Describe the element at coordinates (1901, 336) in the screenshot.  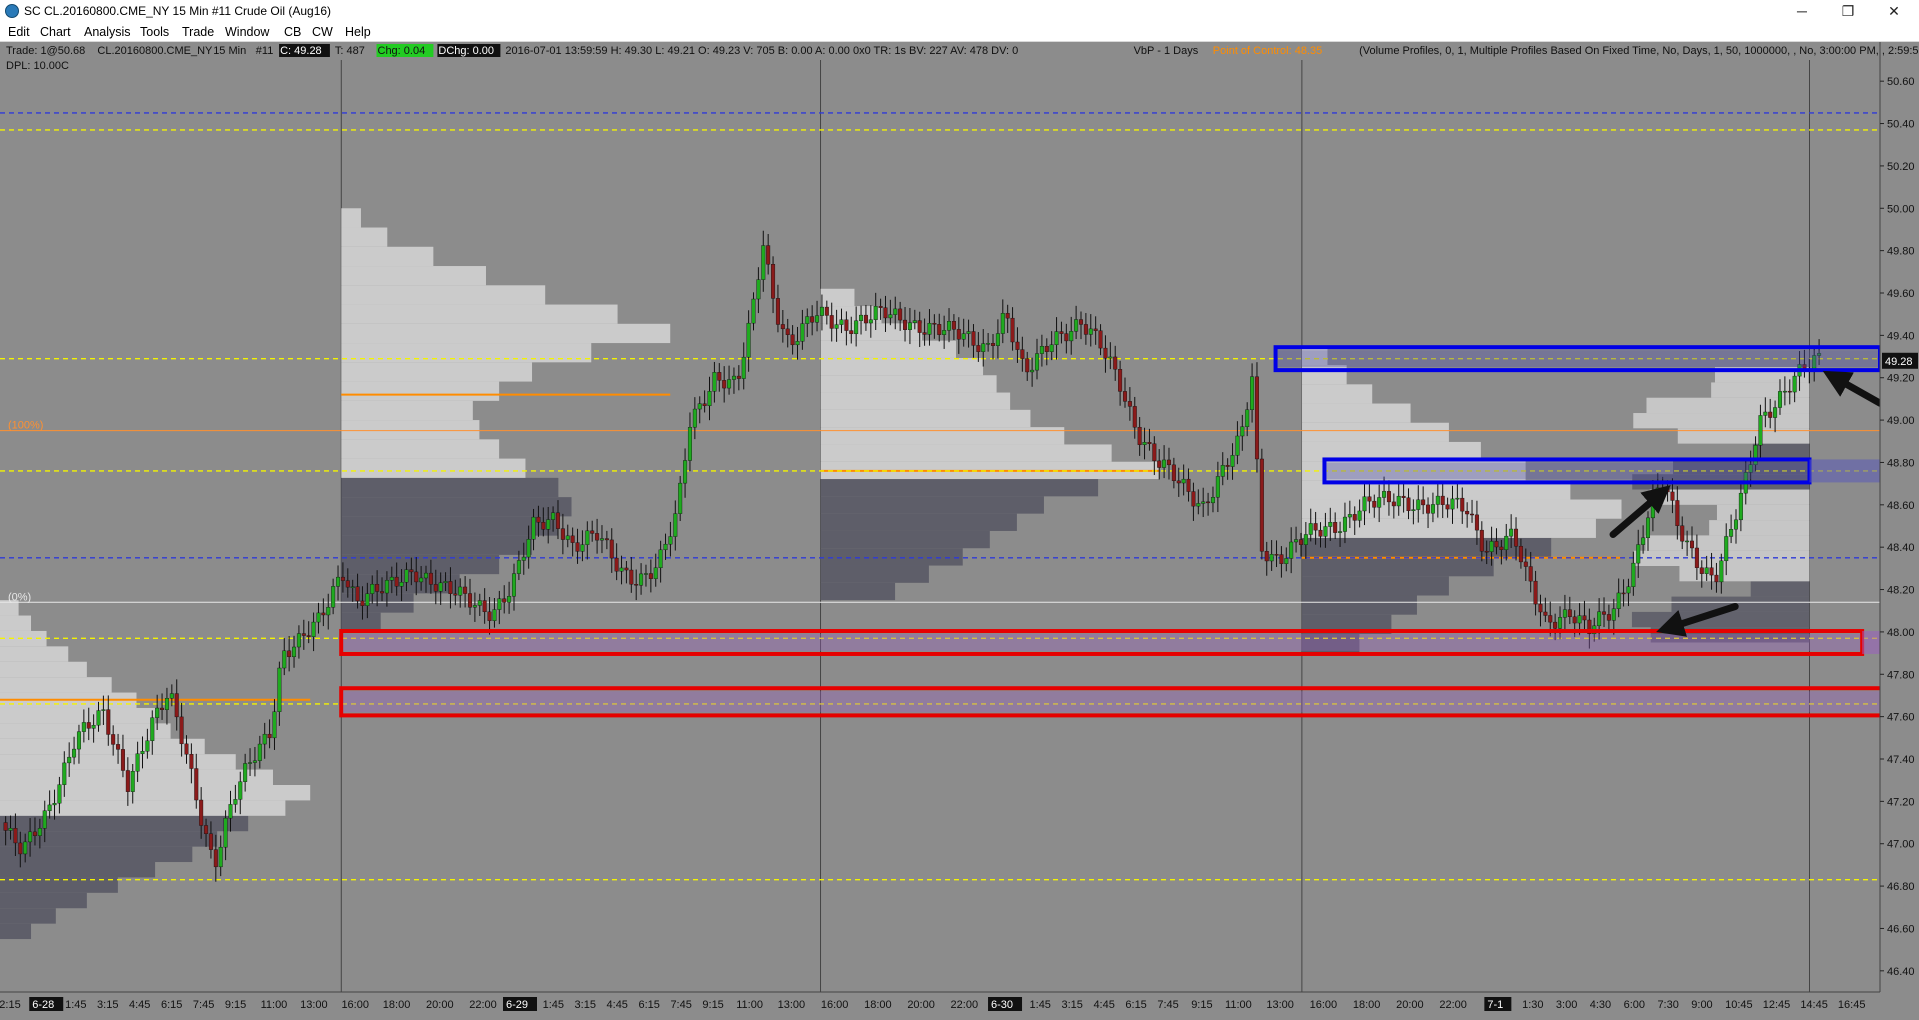
I see `price-tick-label: 49.40` at that location.